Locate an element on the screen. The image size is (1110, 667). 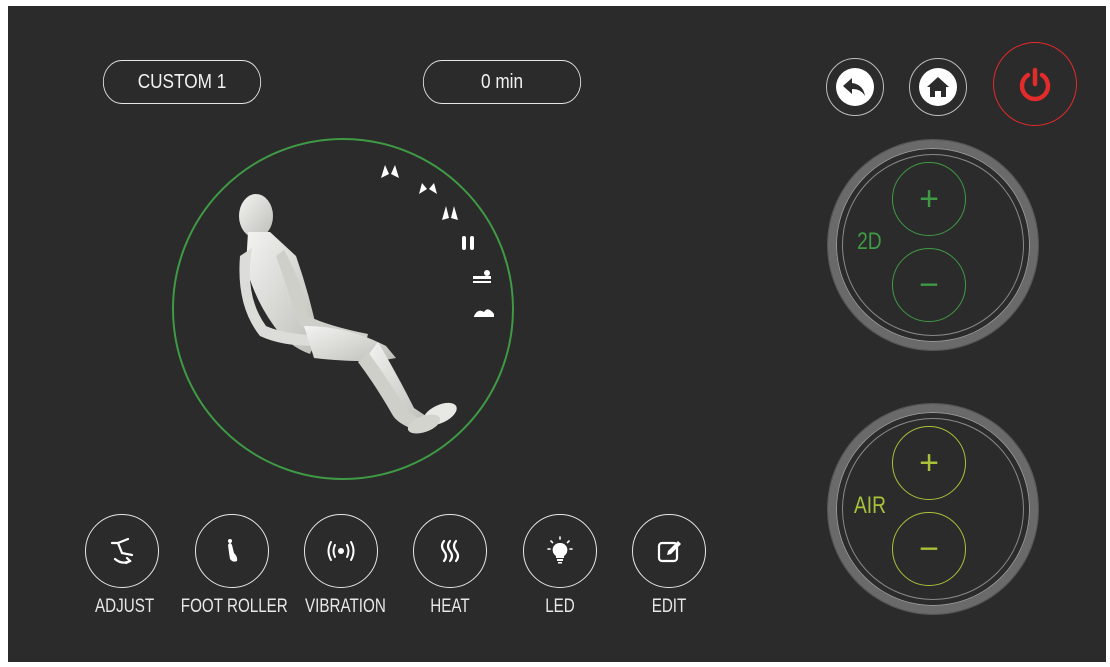
press-hands-icon is located at coordinates (468, 243).